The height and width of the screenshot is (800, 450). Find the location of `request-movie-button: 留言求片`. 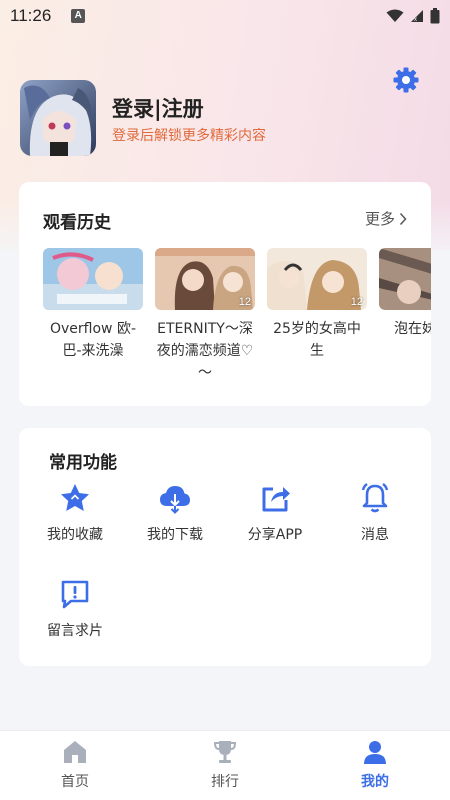

request-movie-button: 留言求片 is located at coordinates (75, 609).